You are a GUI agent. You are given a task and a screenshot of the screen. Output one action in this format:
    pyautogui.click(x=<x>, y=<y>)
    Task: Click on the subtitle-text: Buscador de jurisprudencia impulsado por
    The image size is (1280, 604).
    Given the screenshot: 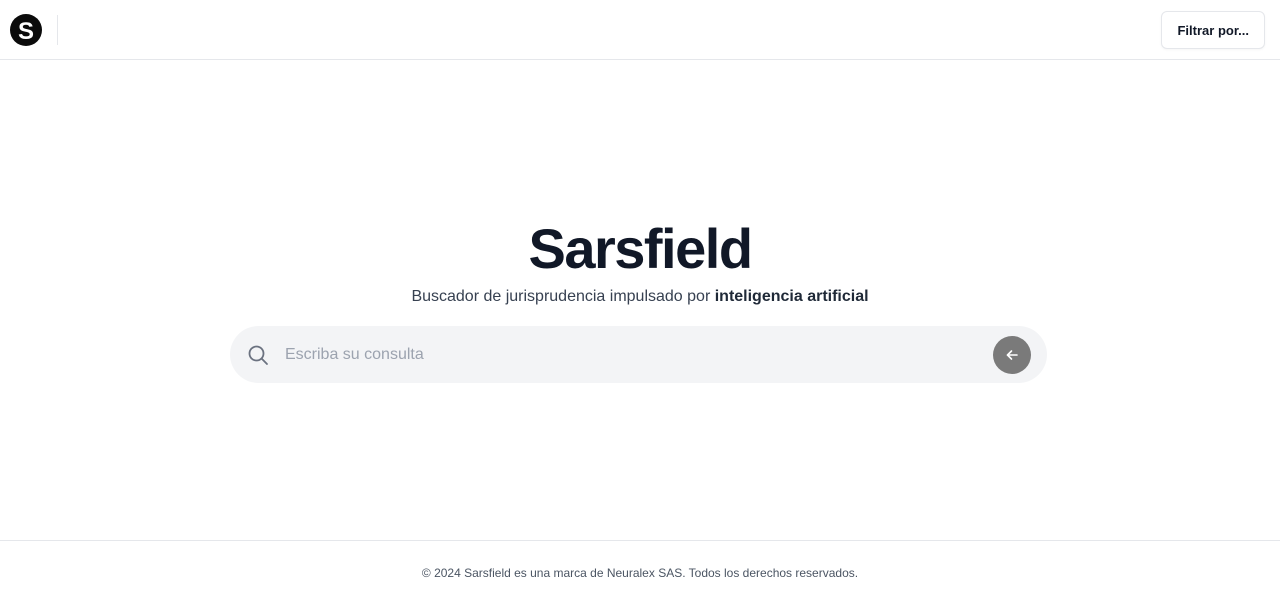 What is the action you would take?
    pyautogui.click(x=563, y=296)
    